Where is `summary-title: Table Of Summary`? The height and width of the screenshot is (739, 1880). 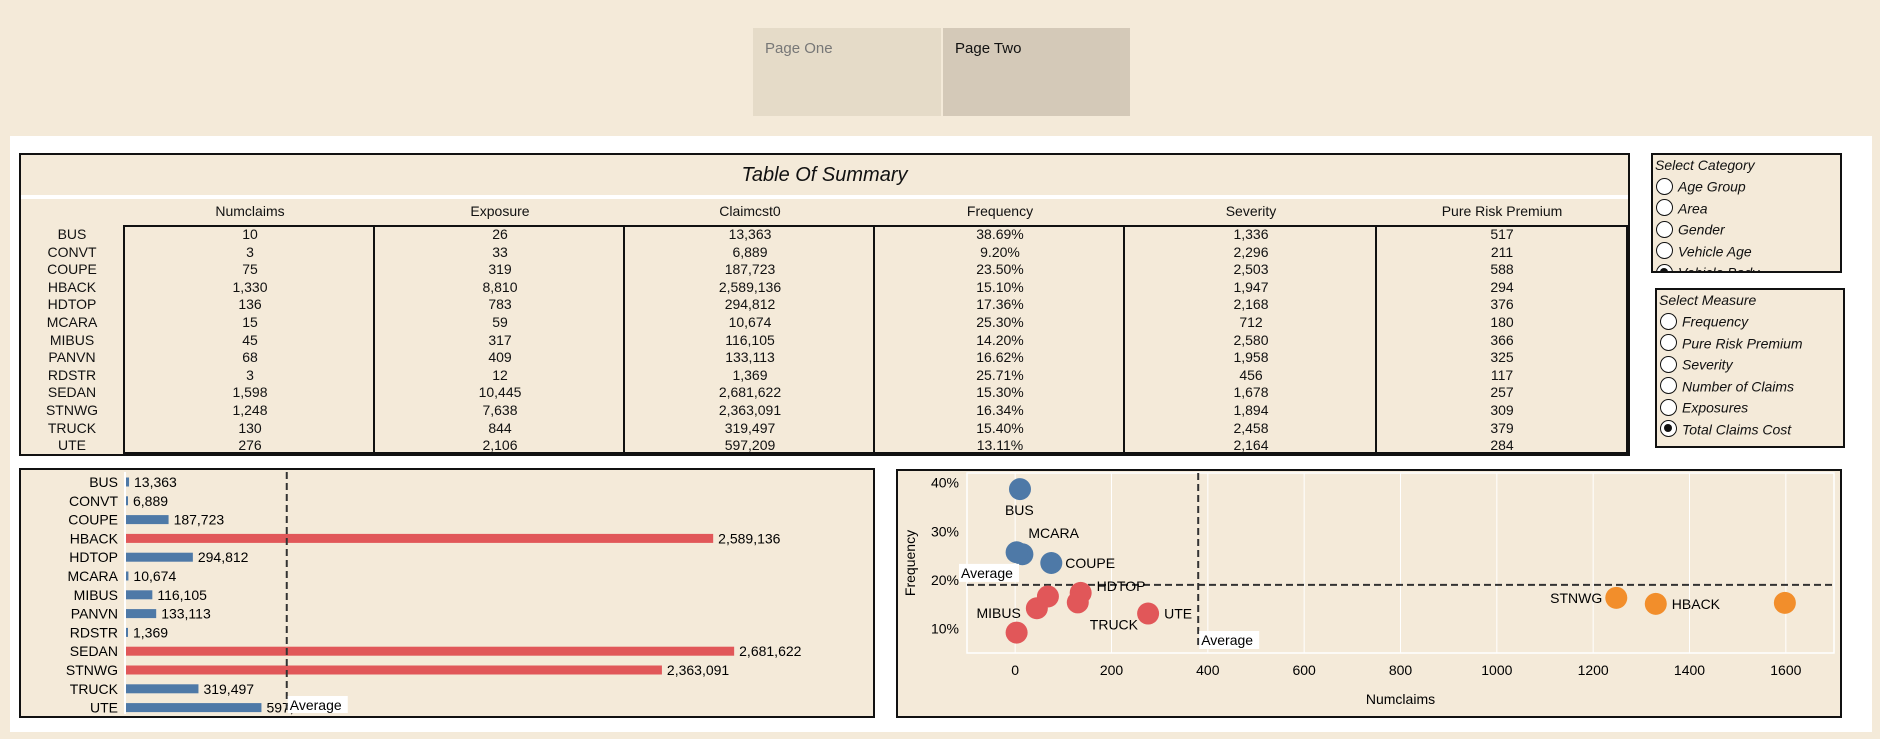
summary-title: Table Of Summary is located at coordinates (824, 175).